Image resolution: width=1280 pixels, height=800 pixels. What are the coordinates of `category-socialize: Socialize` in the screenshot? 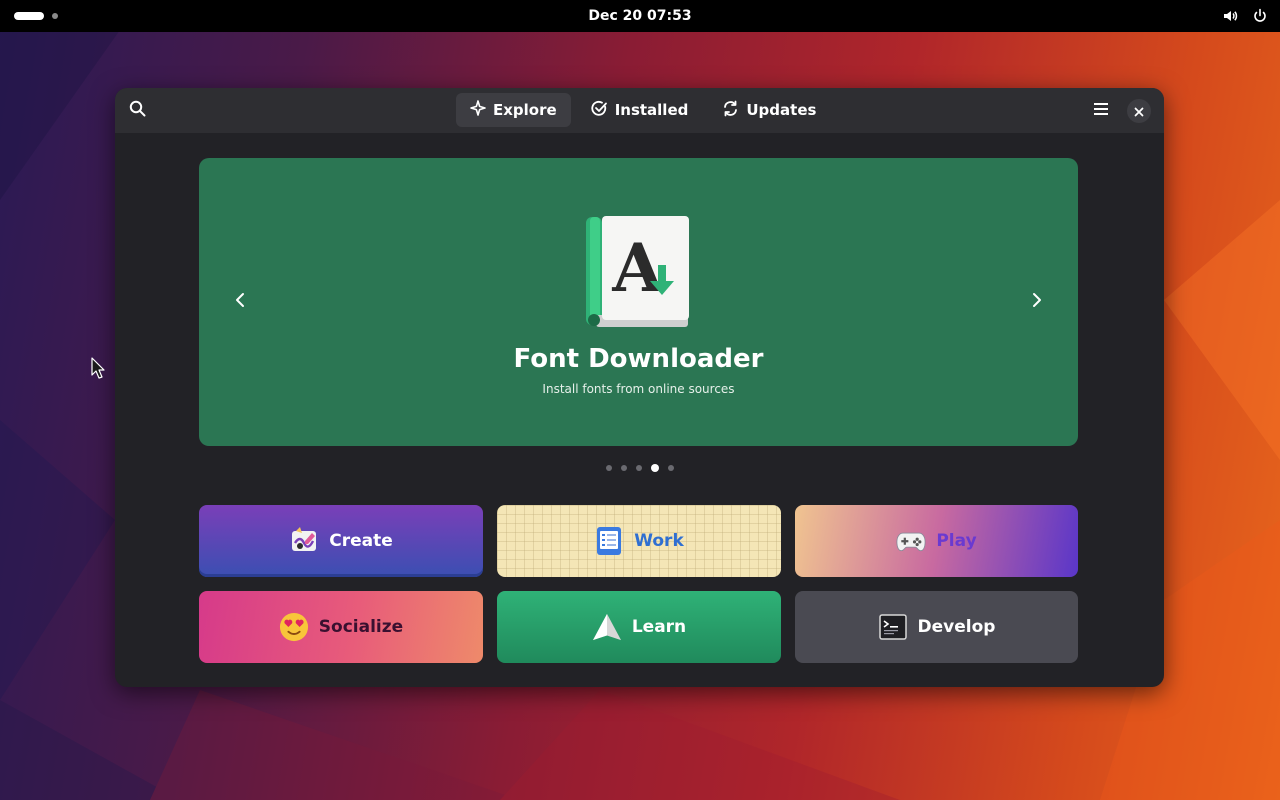 It's located at (341, 627).